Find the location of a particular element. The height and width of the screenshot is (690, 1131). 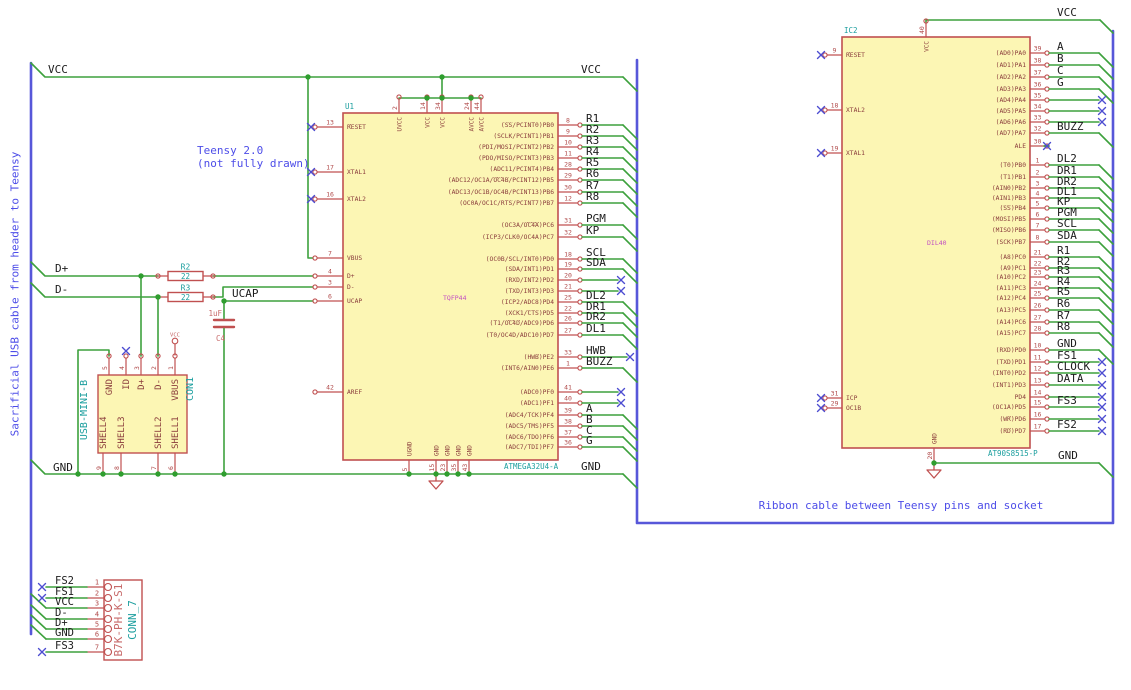

vcc-power-label: VCC is located at coordinates (175, 336).